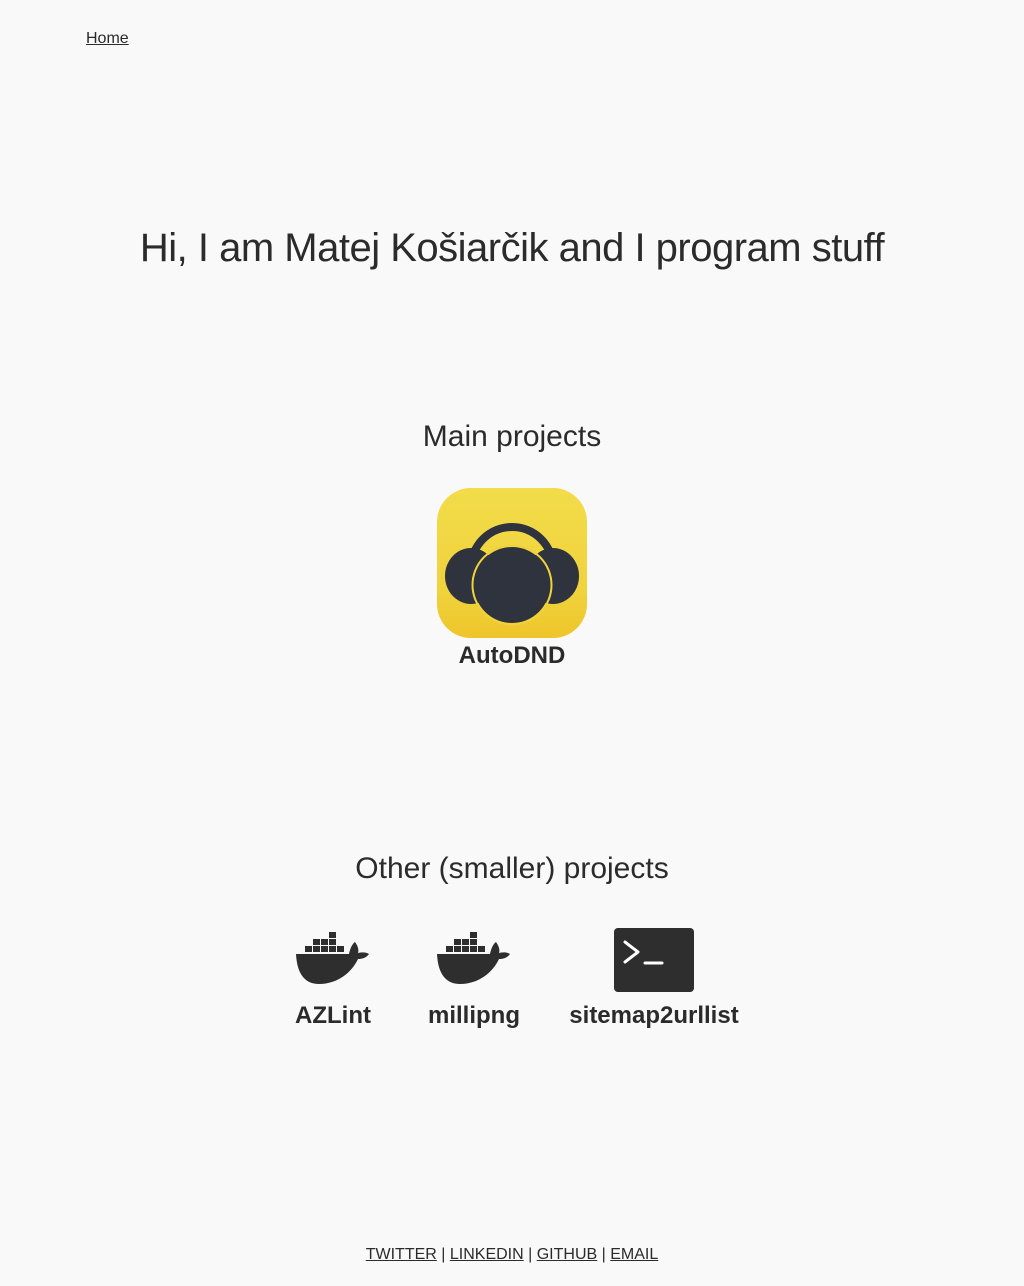 The width and height of the screenshot is (1024, 1286). I want to click on footer-link-email: EMAIL, so click(634, 1254).